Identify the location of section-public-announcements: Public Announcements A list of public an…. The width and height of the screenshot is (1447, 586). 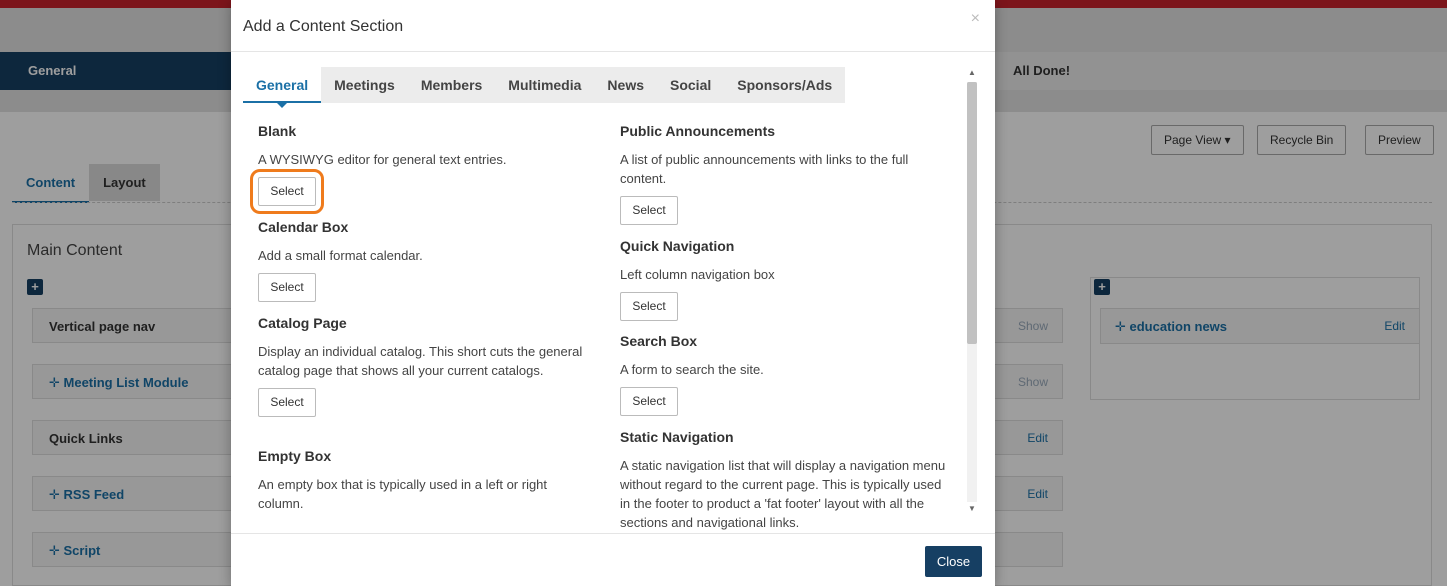
(785, 173).